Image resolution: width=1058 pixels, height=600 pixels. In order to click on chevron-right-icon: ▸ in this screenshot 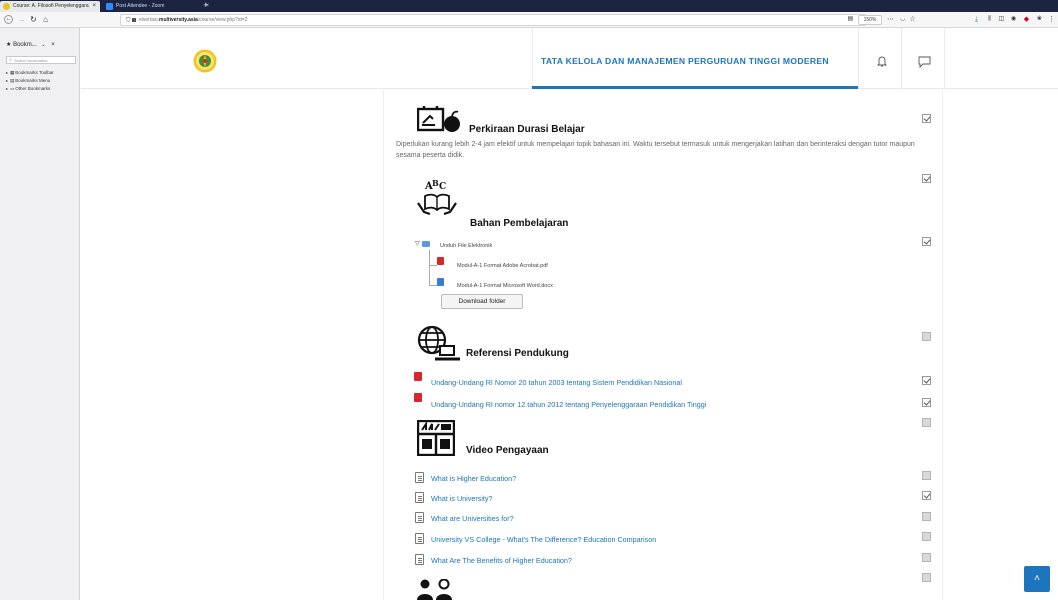, I will do `click(7, 72)`.